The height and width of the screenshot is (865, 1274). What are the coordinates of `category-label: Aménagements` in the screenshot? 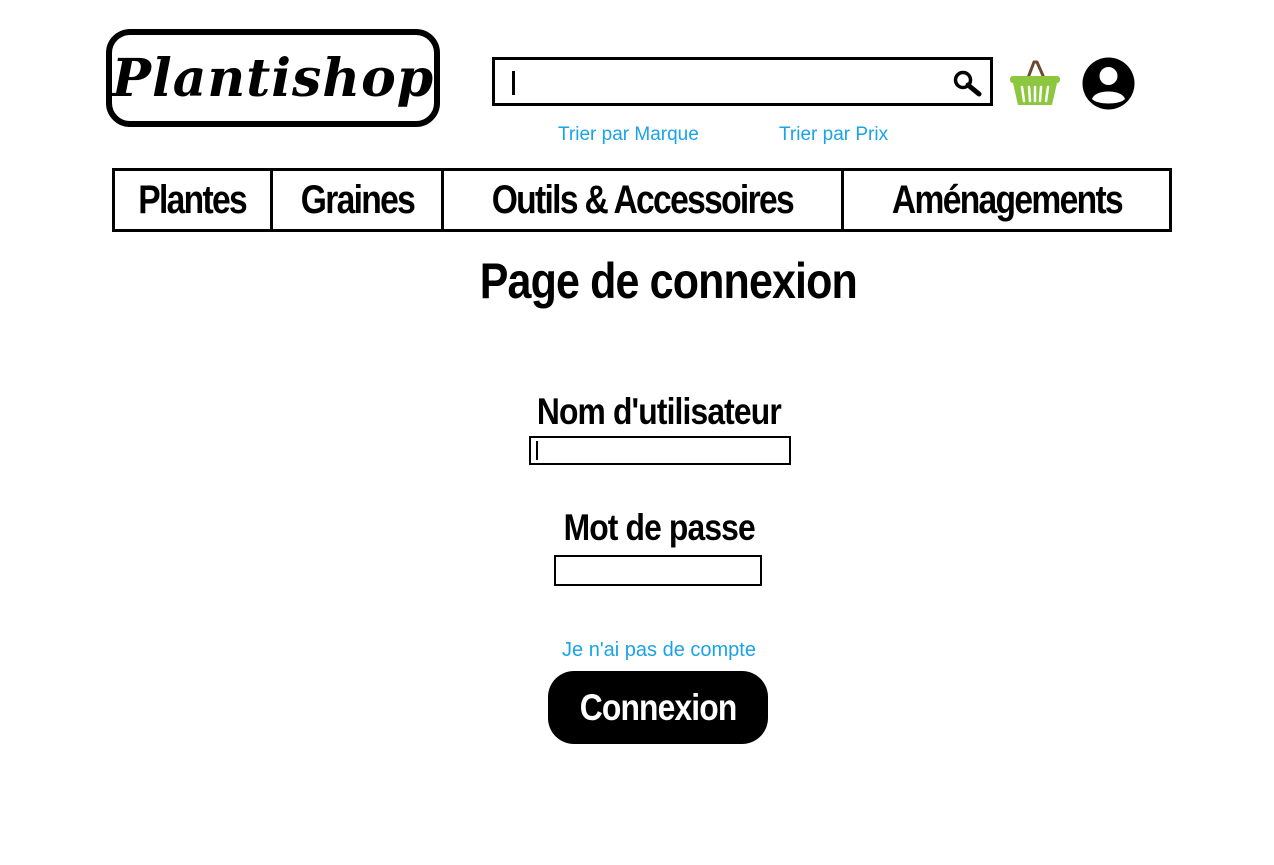 It's located at (1007, 199).